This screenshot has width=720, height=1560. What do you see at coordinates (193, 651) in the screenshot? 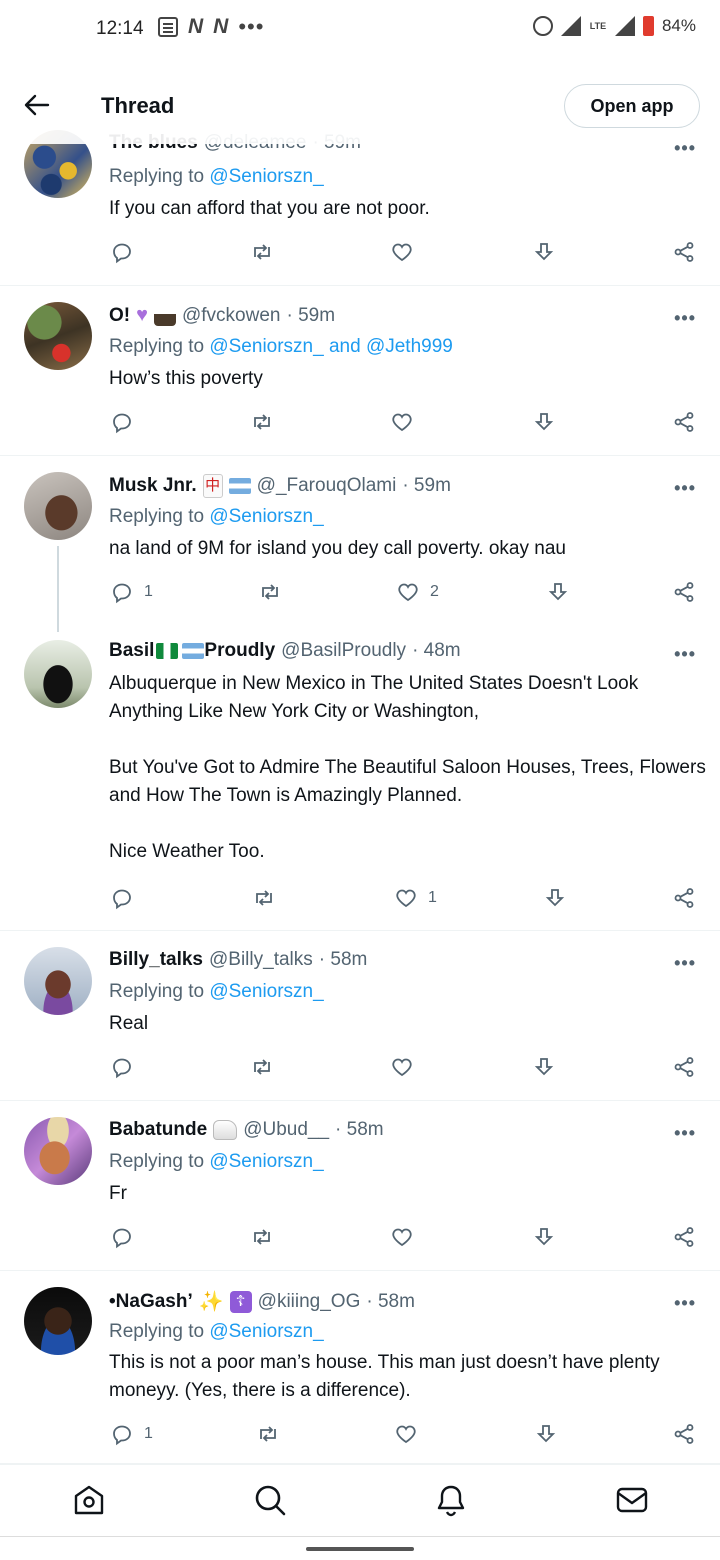
I see `argentina-flag-icon` at bounding box center [193, 651].